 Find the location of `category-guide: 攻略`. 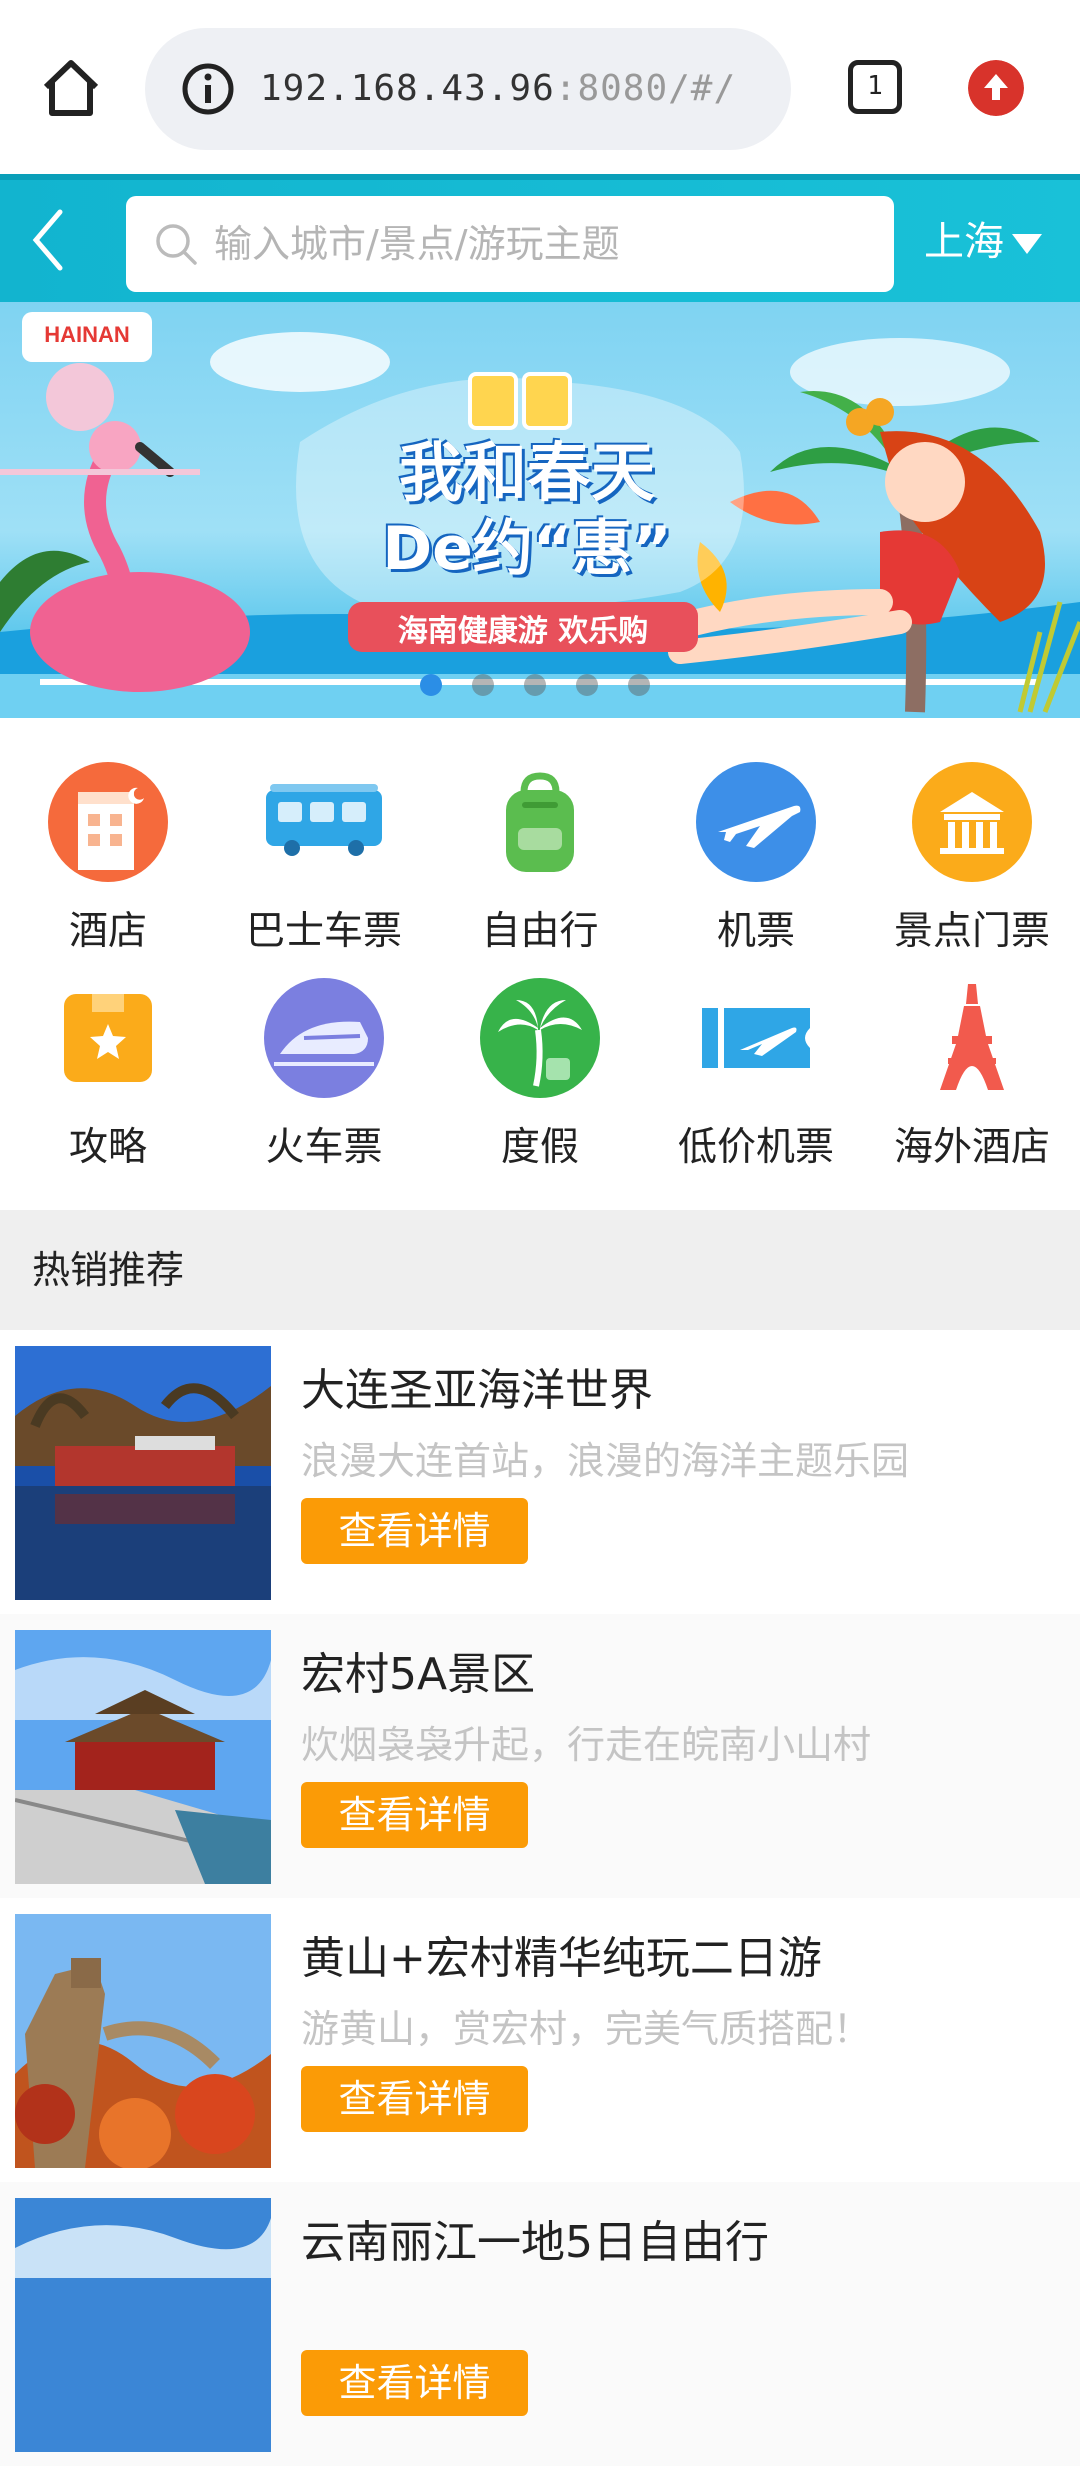

category-guide: 攻略 is located at coordinates (108, 1052).